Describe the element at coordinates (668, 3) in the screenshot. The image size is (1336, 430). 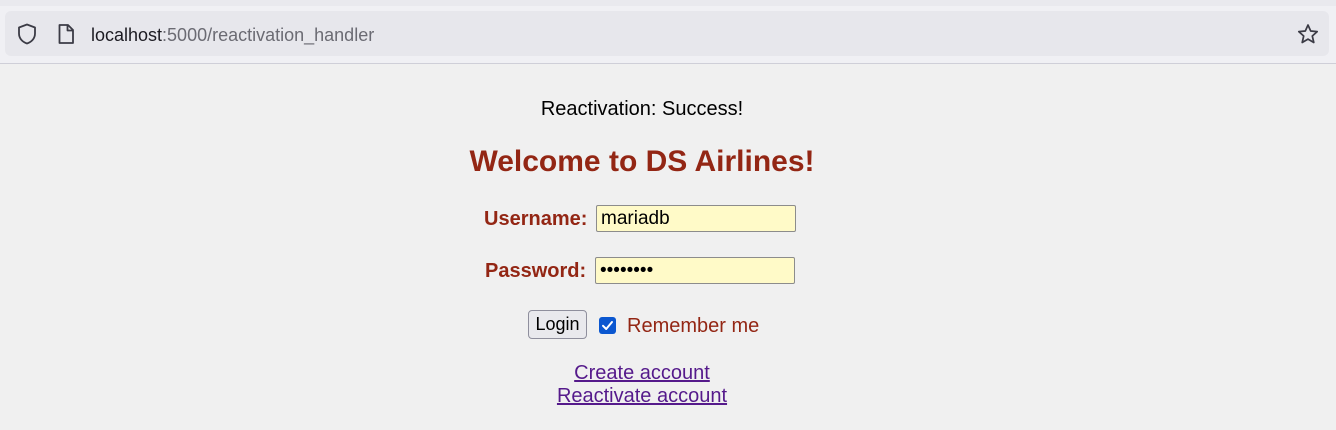
I see `tab-strip` at that location.